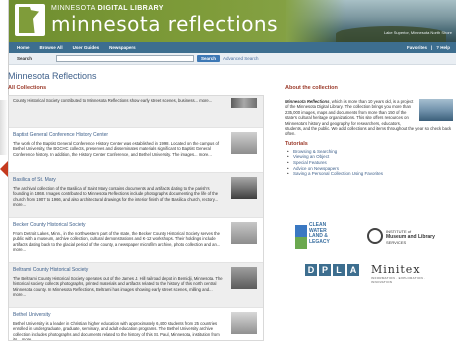 The height and width of the screenshot is (341, 456). What do you see at coordinates (319, 241) in the screenshot?
I see `cw-line: LEGACY` at bounding box center [319, 241].